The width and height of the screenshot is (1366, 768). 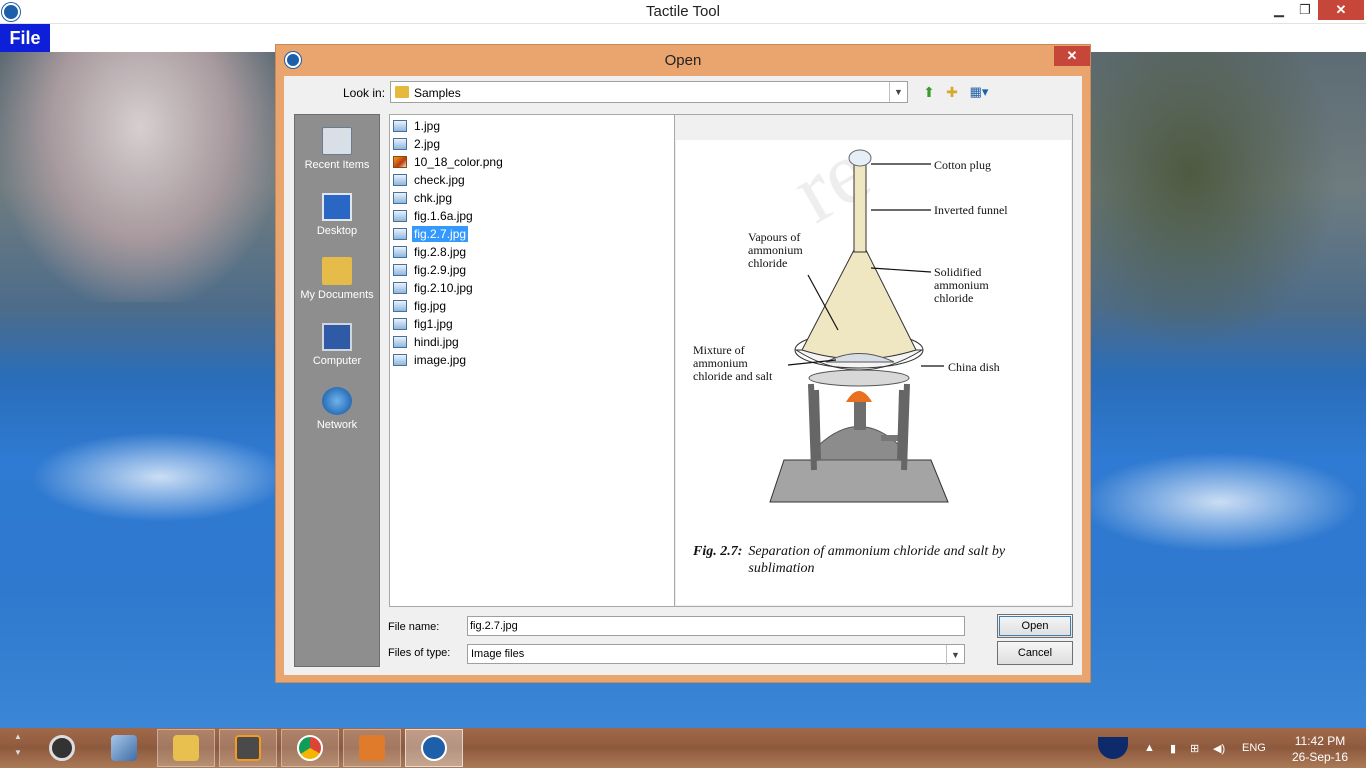 I want to click on tray-app-icon, so click(x=1113, y=748).